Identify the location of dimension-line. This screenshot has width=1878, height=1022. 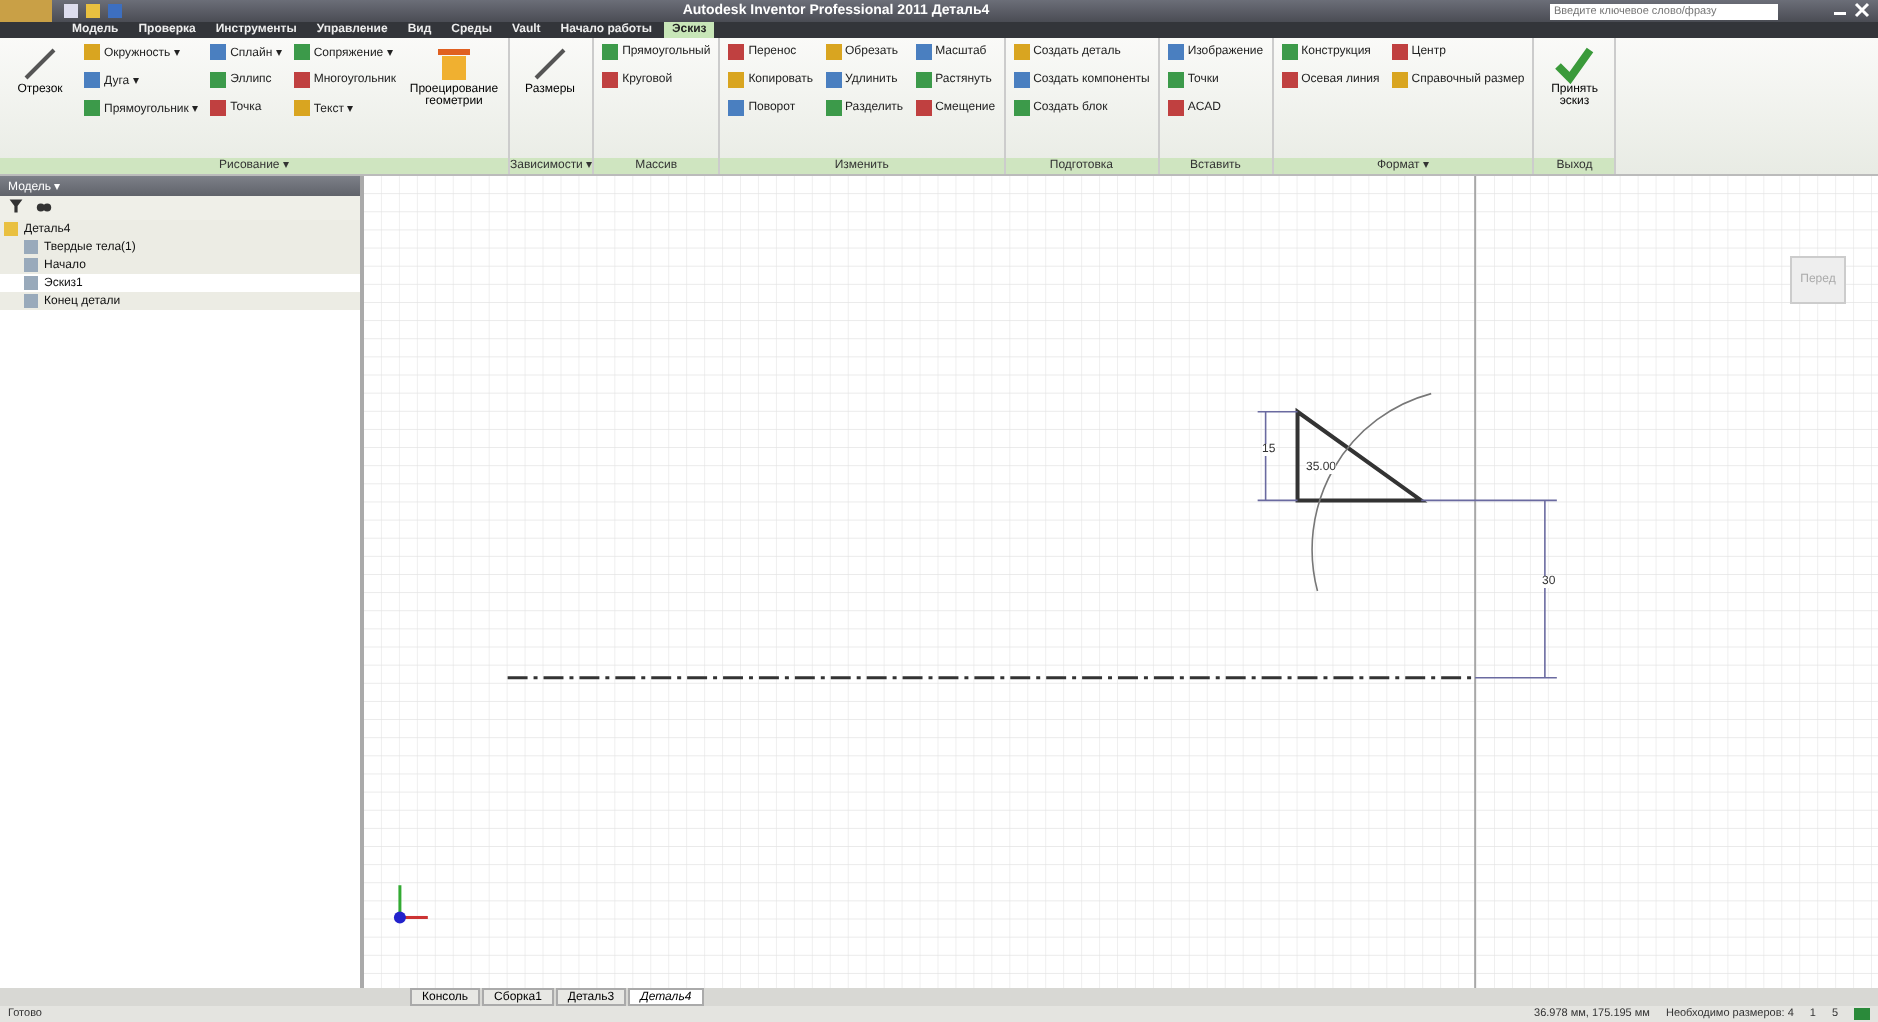
(1277, 456).